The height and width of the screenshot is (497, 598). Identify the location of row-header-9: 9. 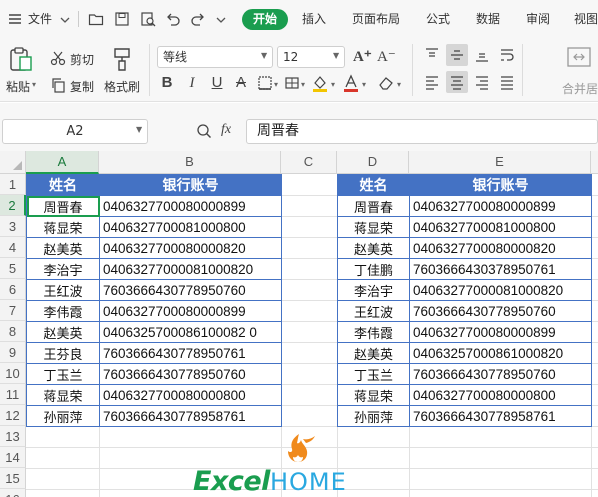
(13, 352).